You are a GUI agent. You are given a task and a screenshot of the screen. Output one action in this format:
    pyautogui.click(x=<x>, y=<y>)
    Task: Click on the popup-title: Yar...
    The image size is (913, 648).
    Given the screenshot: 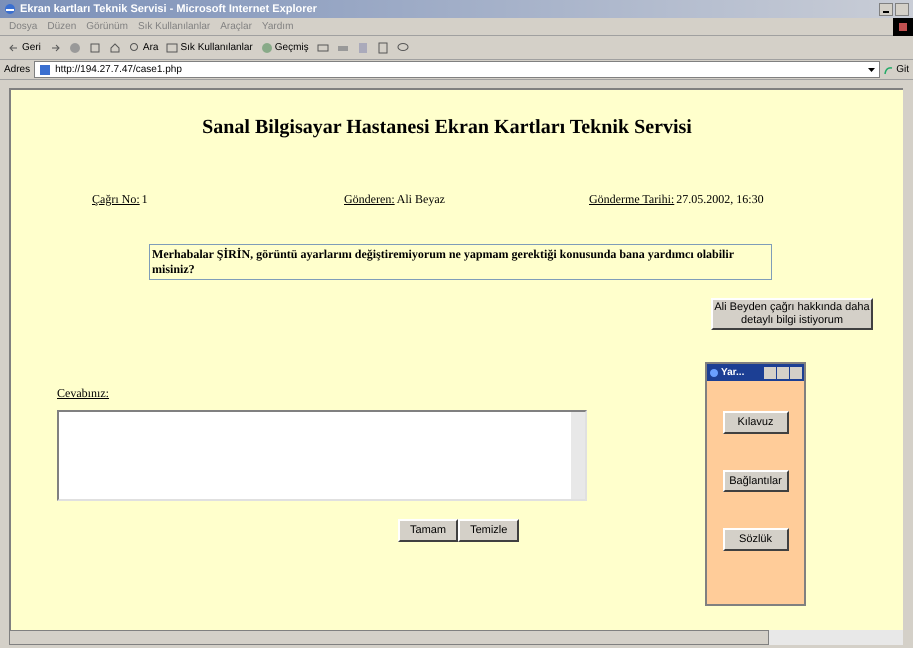 What is the action you would take?
    pyautogui.click(x=732, y=373)
    